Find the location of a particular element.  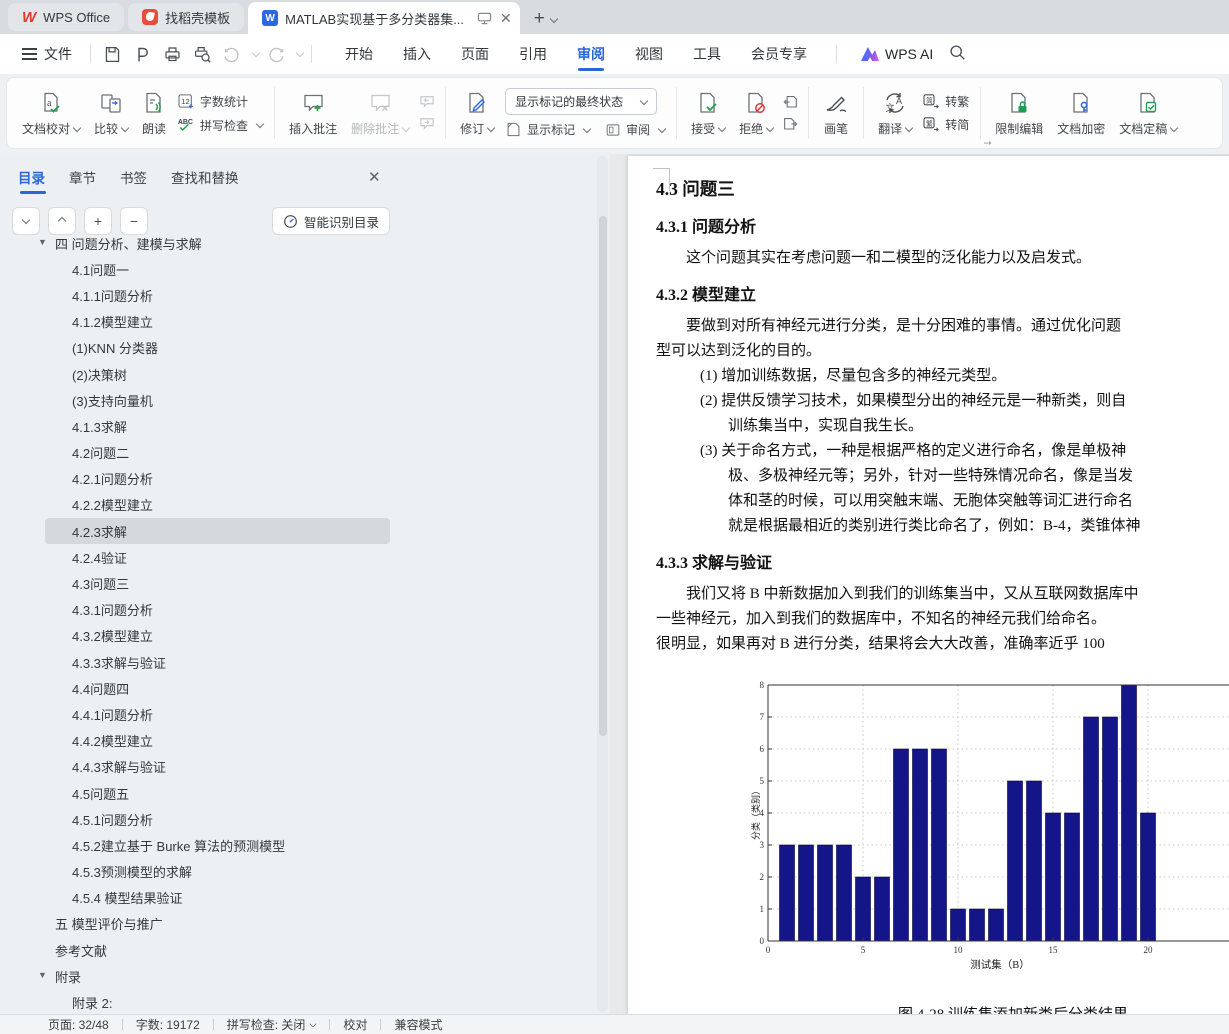

toc-item: 4.2.2模型建立 is located at coordinates (217, 505).